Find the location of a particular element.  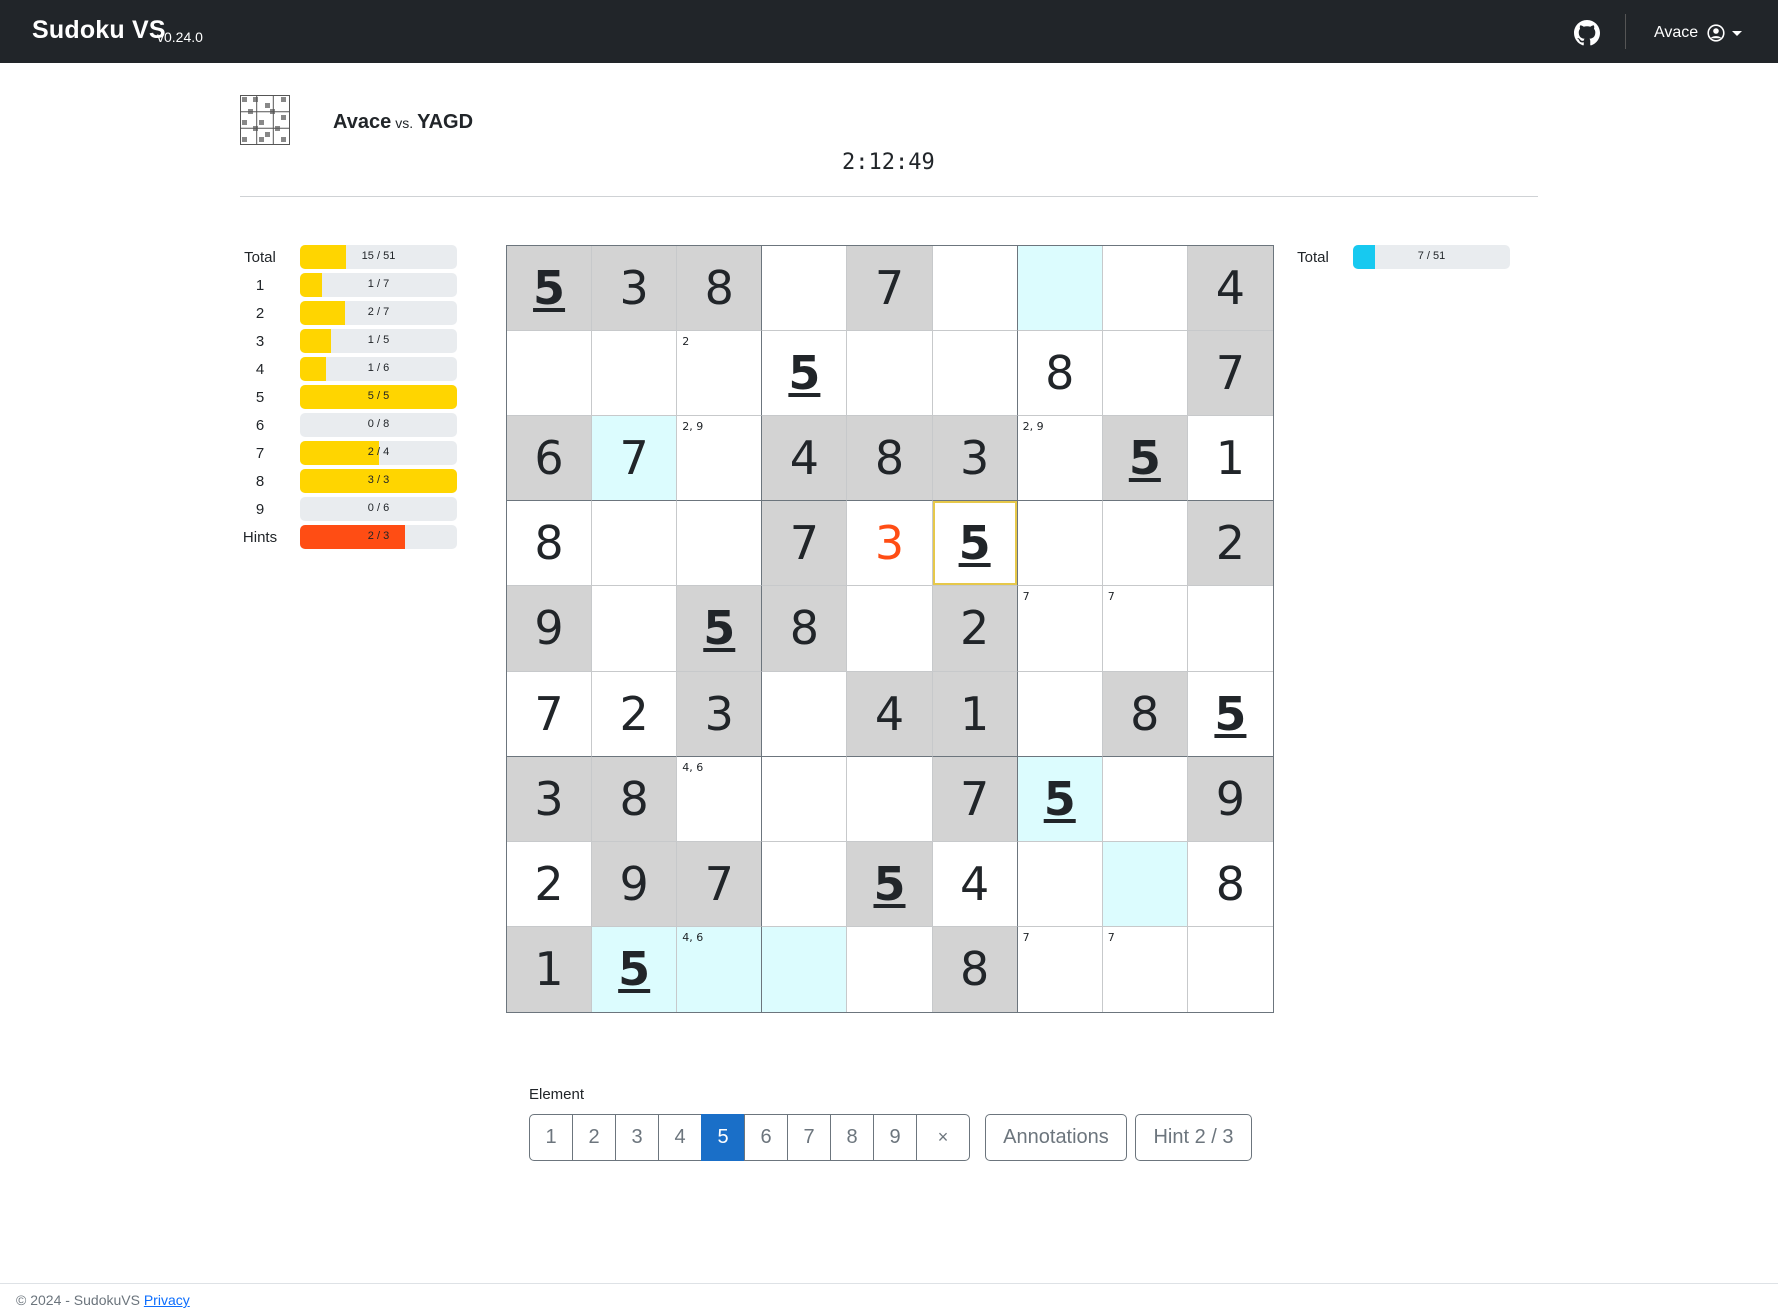

element-button-3: 3 is located at coordinates (637, 1137).